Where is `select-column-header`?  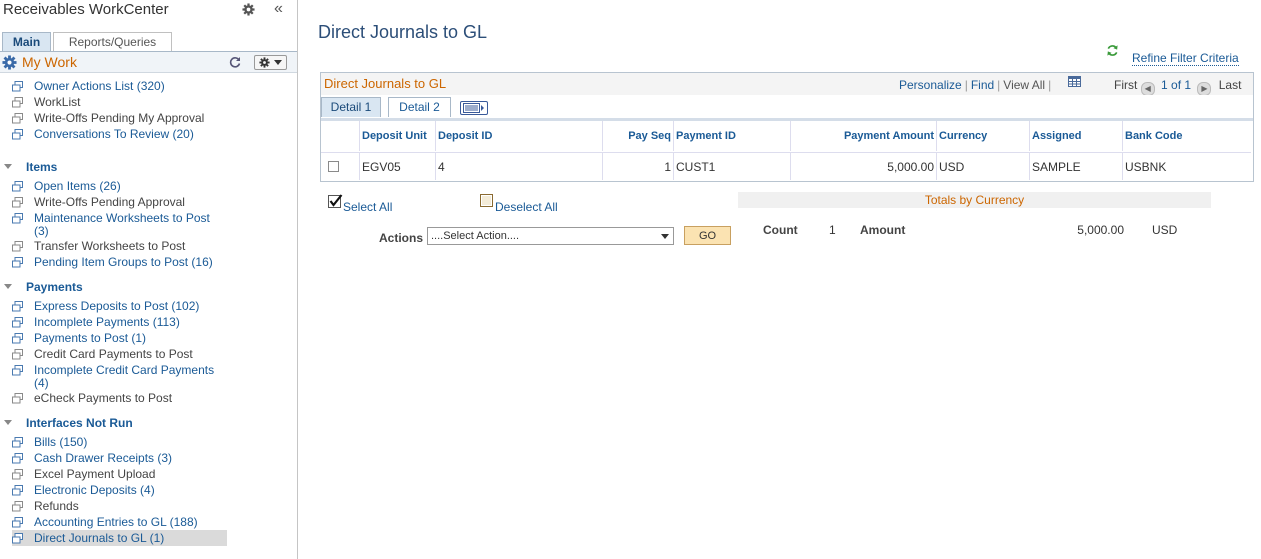
select-column-header is located at coordinates (340, 136).